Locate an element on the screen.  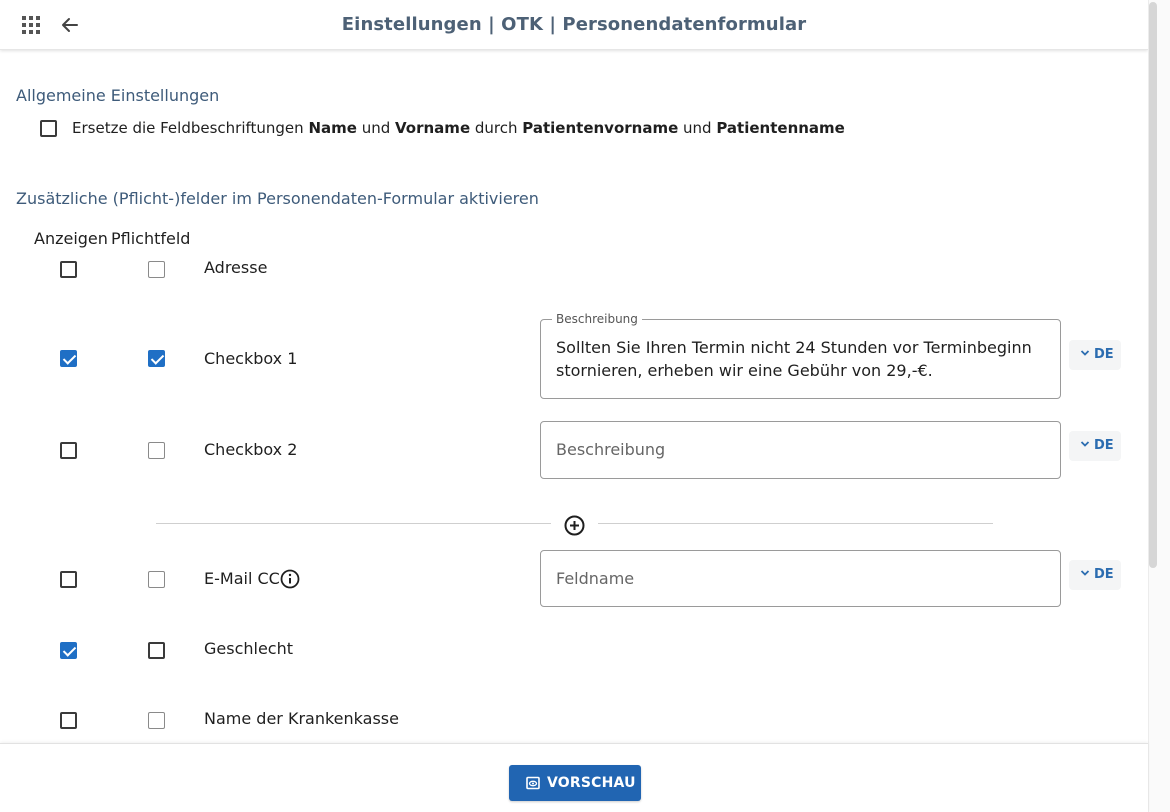
field-label-checkbox-2: Checkbox 2 is located at coordinates (251, 449).